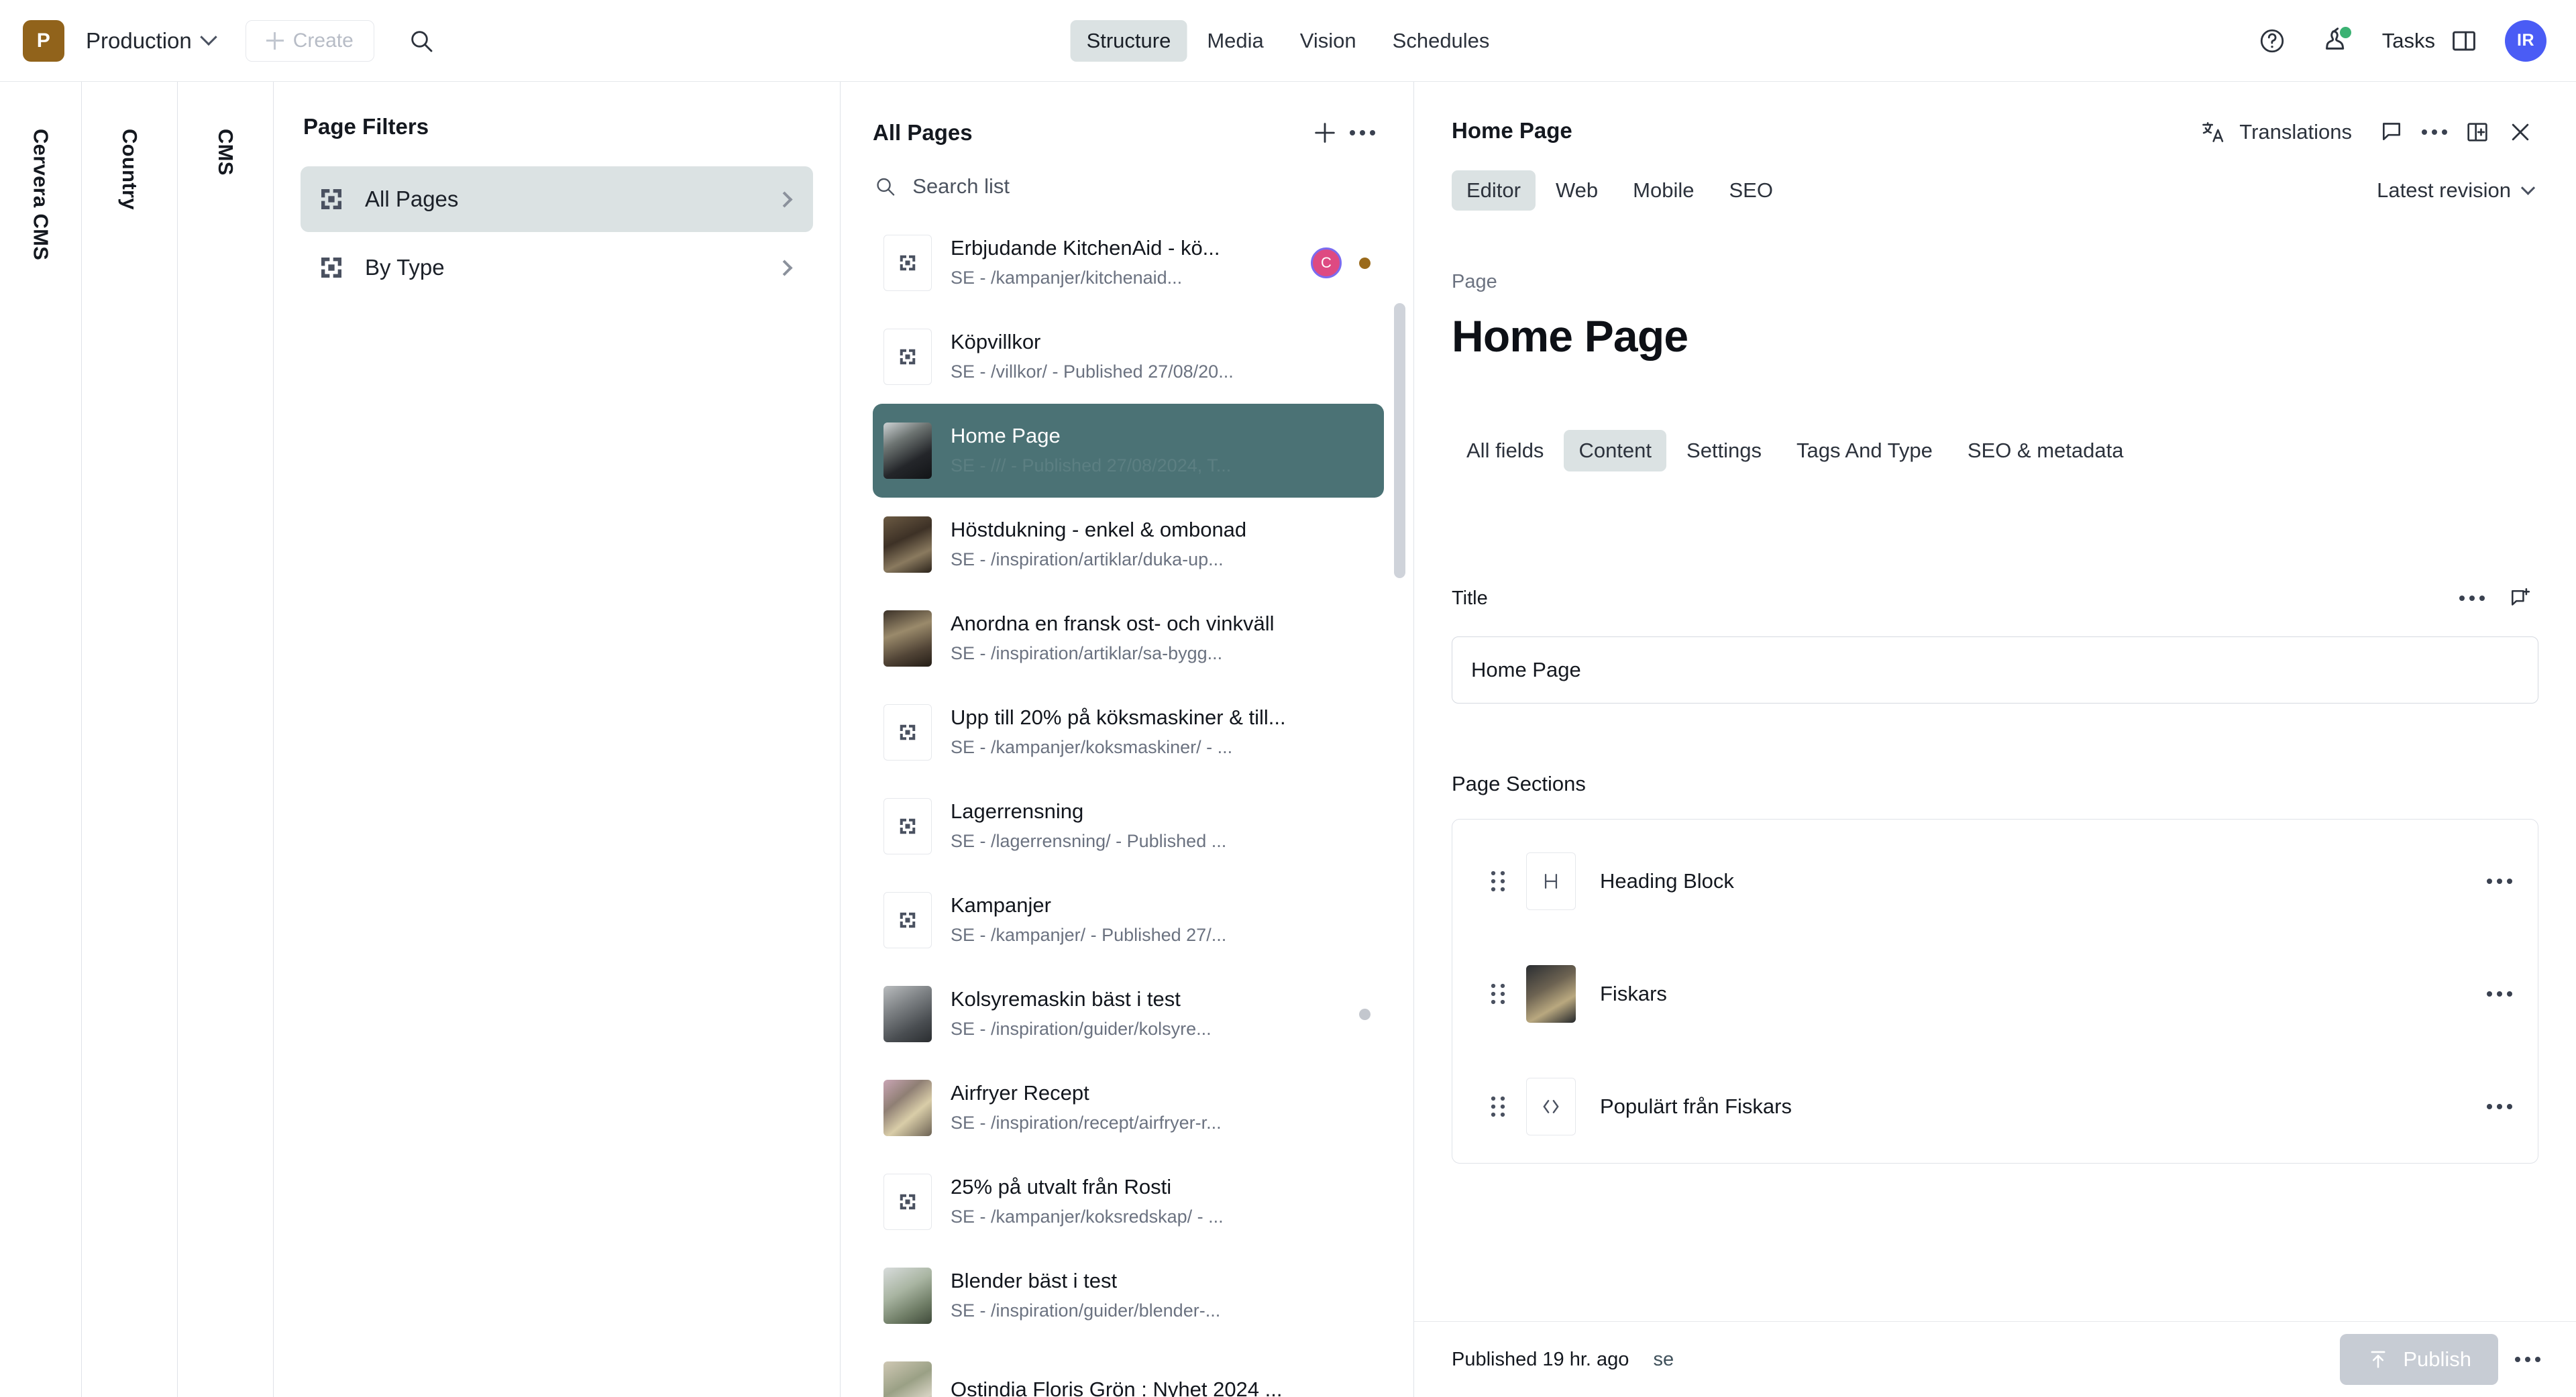  What do you see at coordinates (1146, 186) in the screenshot?
I see `search-list-input` at bounding box center [1146, 186].